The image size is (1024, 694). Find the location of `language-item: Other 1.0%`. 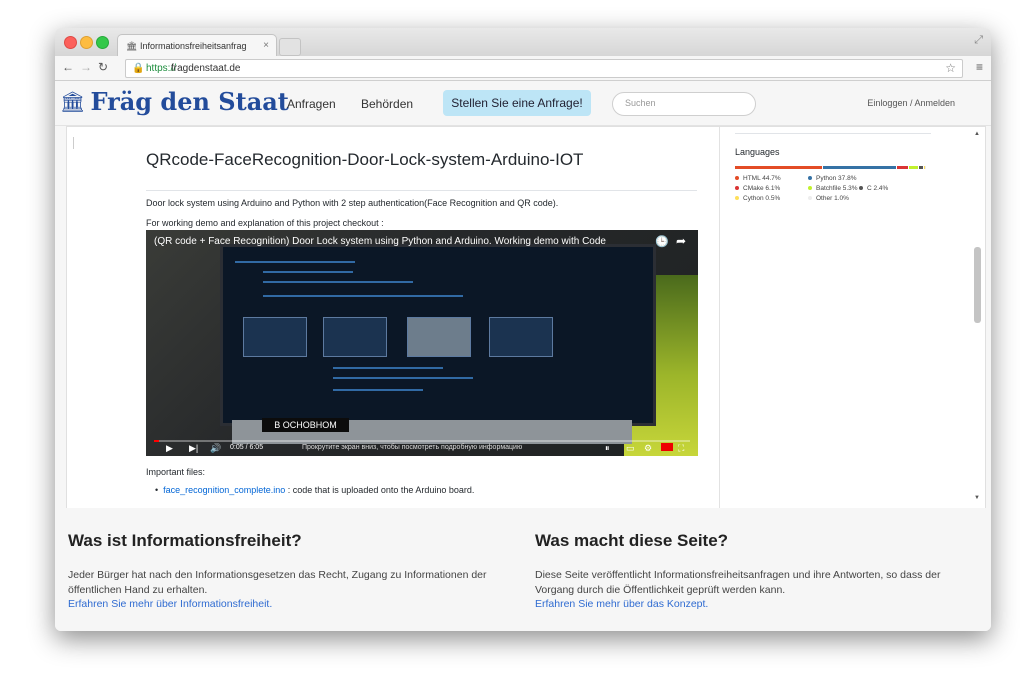

language-item: Other 1.0% is located at coordinates (828, 198).